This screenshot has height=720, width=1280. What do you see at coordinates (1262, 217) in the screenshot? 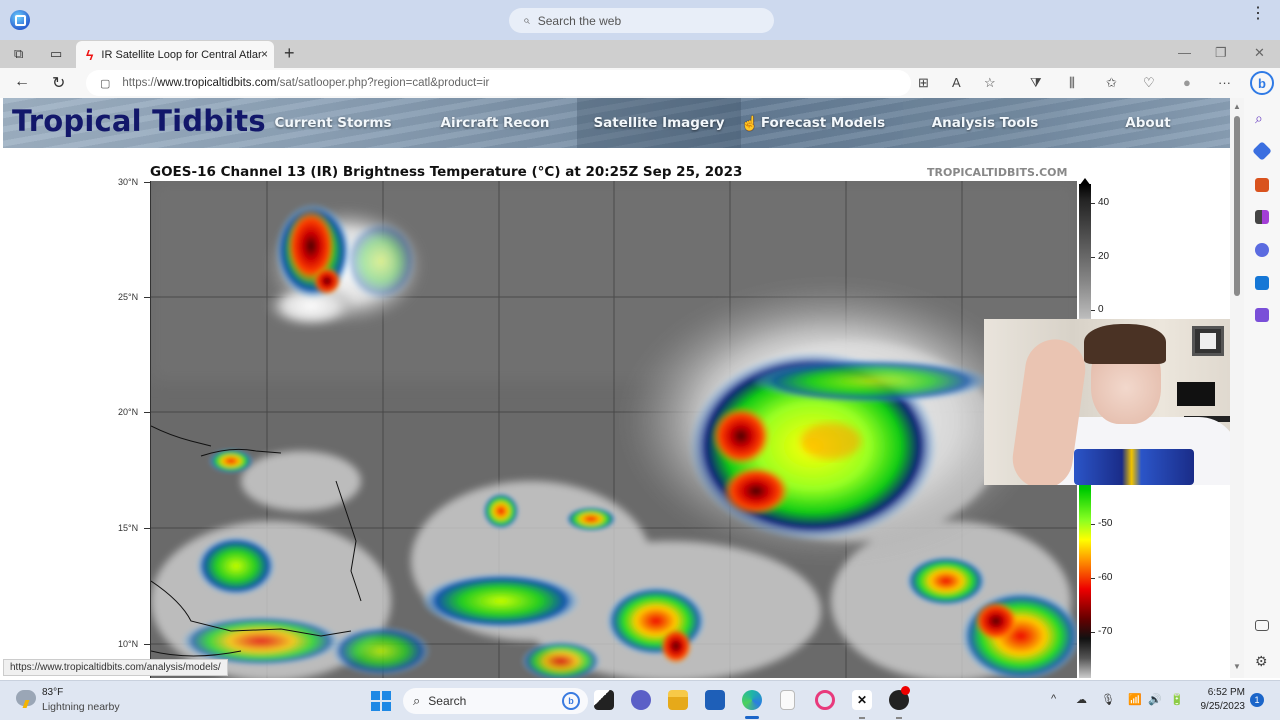
I see `games-chess-icon` at bounding box center [1262, 217].